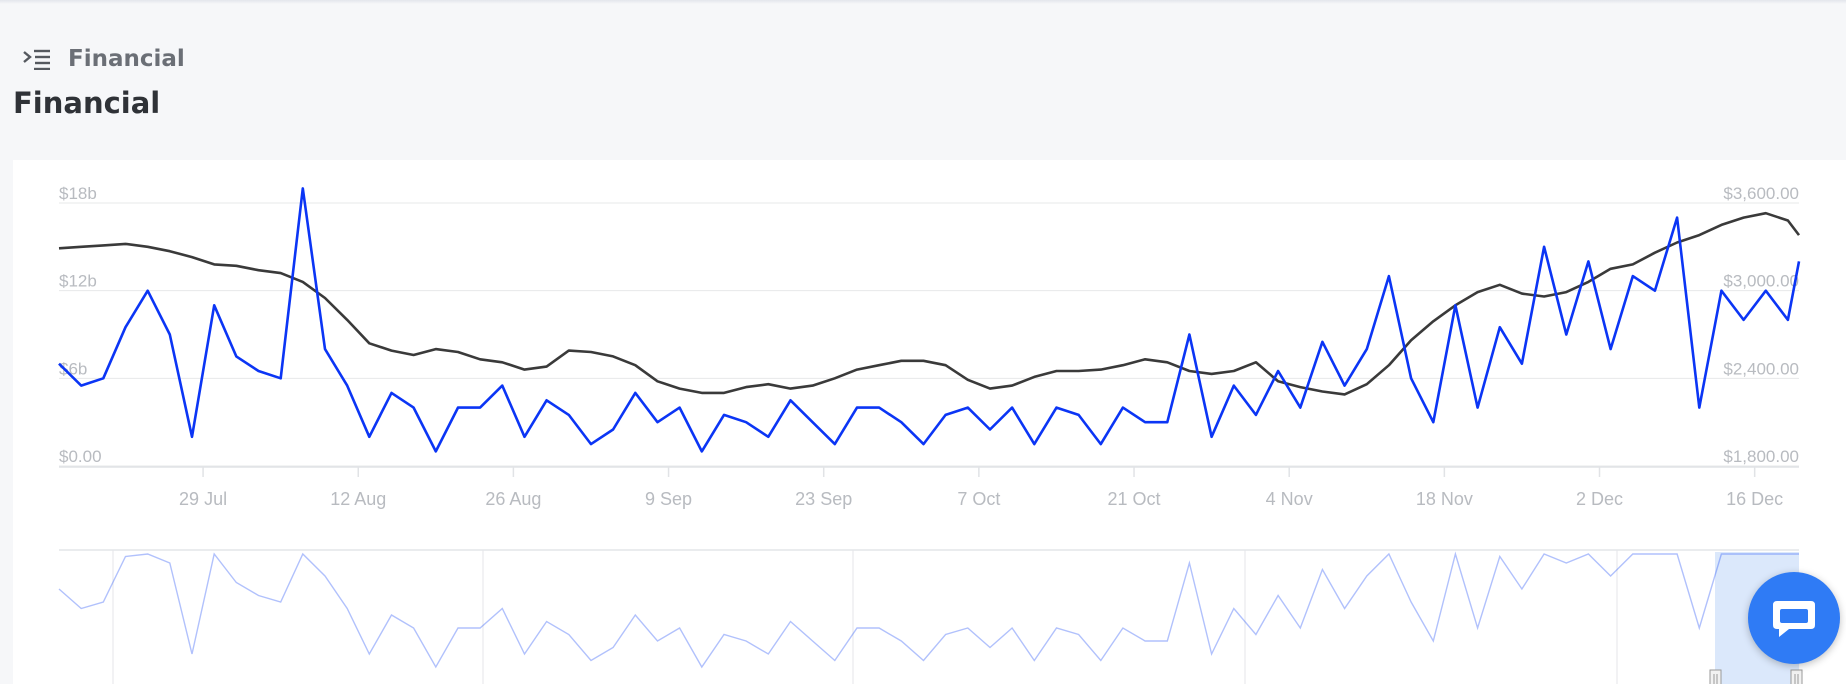 Image resolution: width=1846 pixels, height=684 pixels. Describe the element at coordinates (1444, 499) in the screenshot. I see `x-axis-tick-label: 18 Nov` at that location.